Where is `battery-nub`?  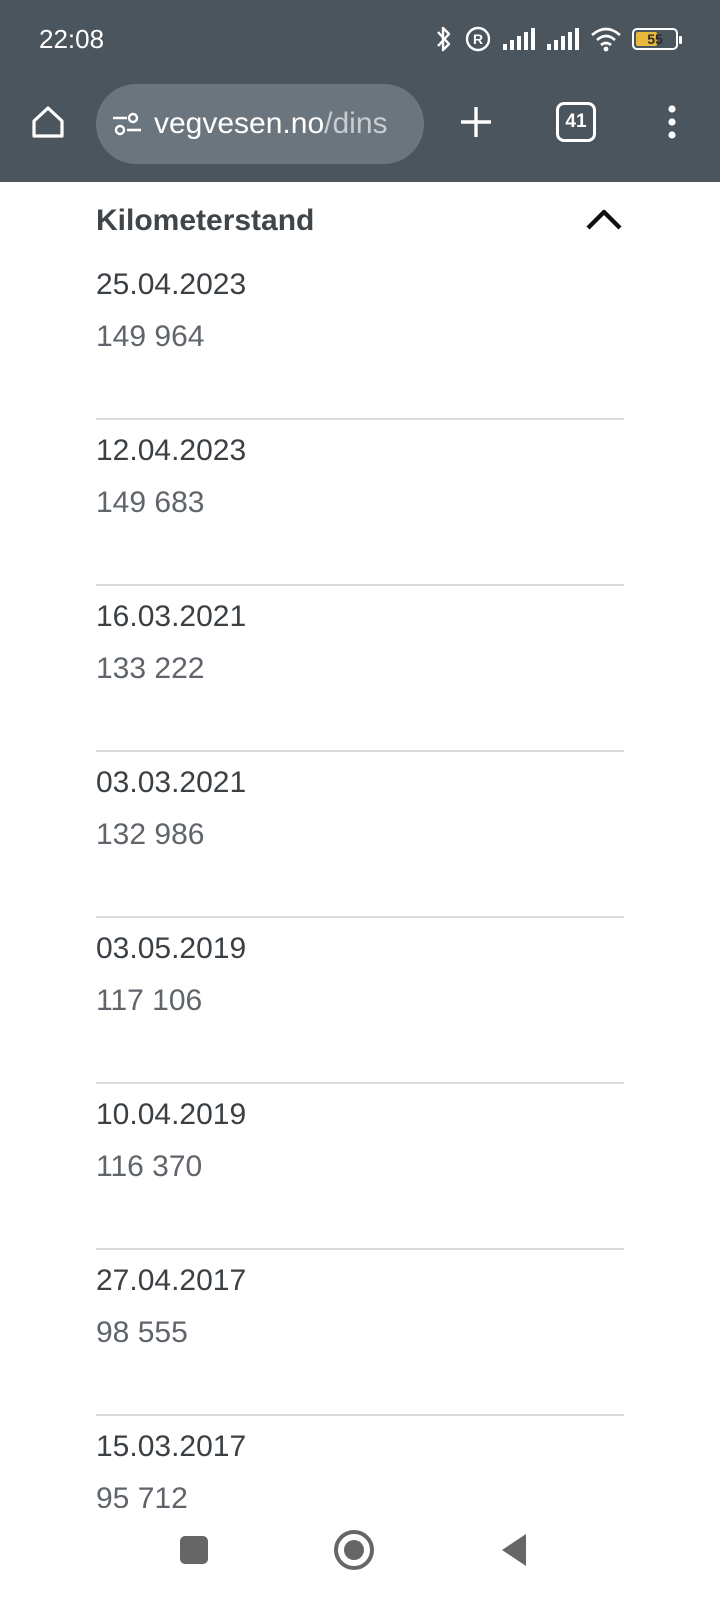 battery-nub is located at coordinates (680, 40).